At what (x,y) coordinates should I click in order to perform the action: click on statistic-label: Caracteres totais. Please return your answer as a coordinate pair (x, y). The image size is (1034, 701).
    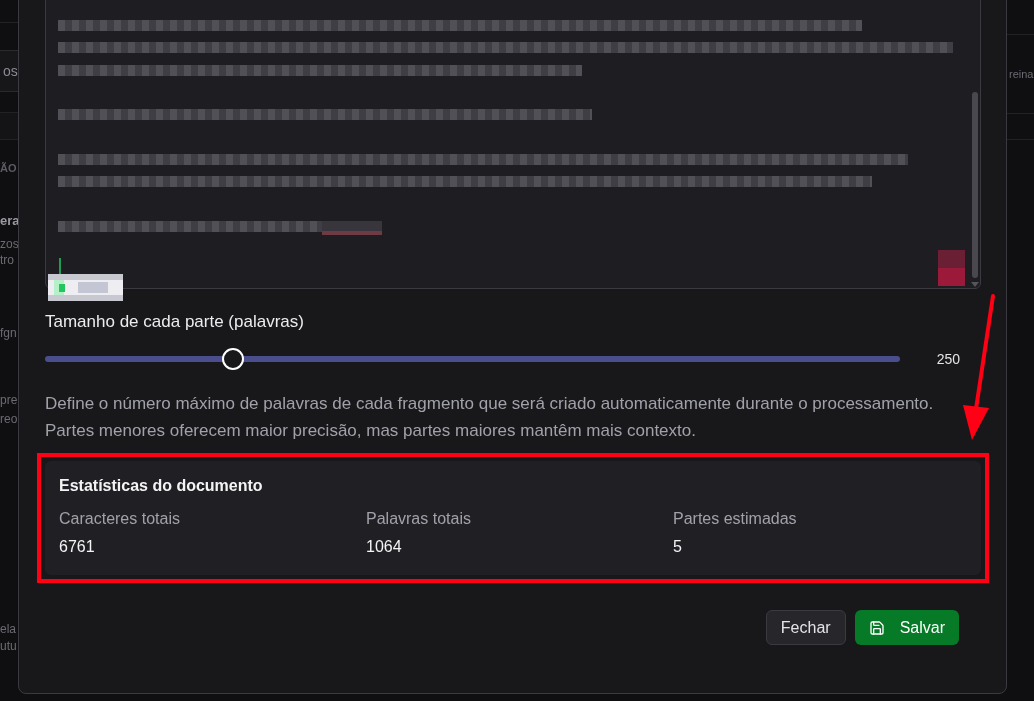
    Looking at the image, I should click on (119, 519).